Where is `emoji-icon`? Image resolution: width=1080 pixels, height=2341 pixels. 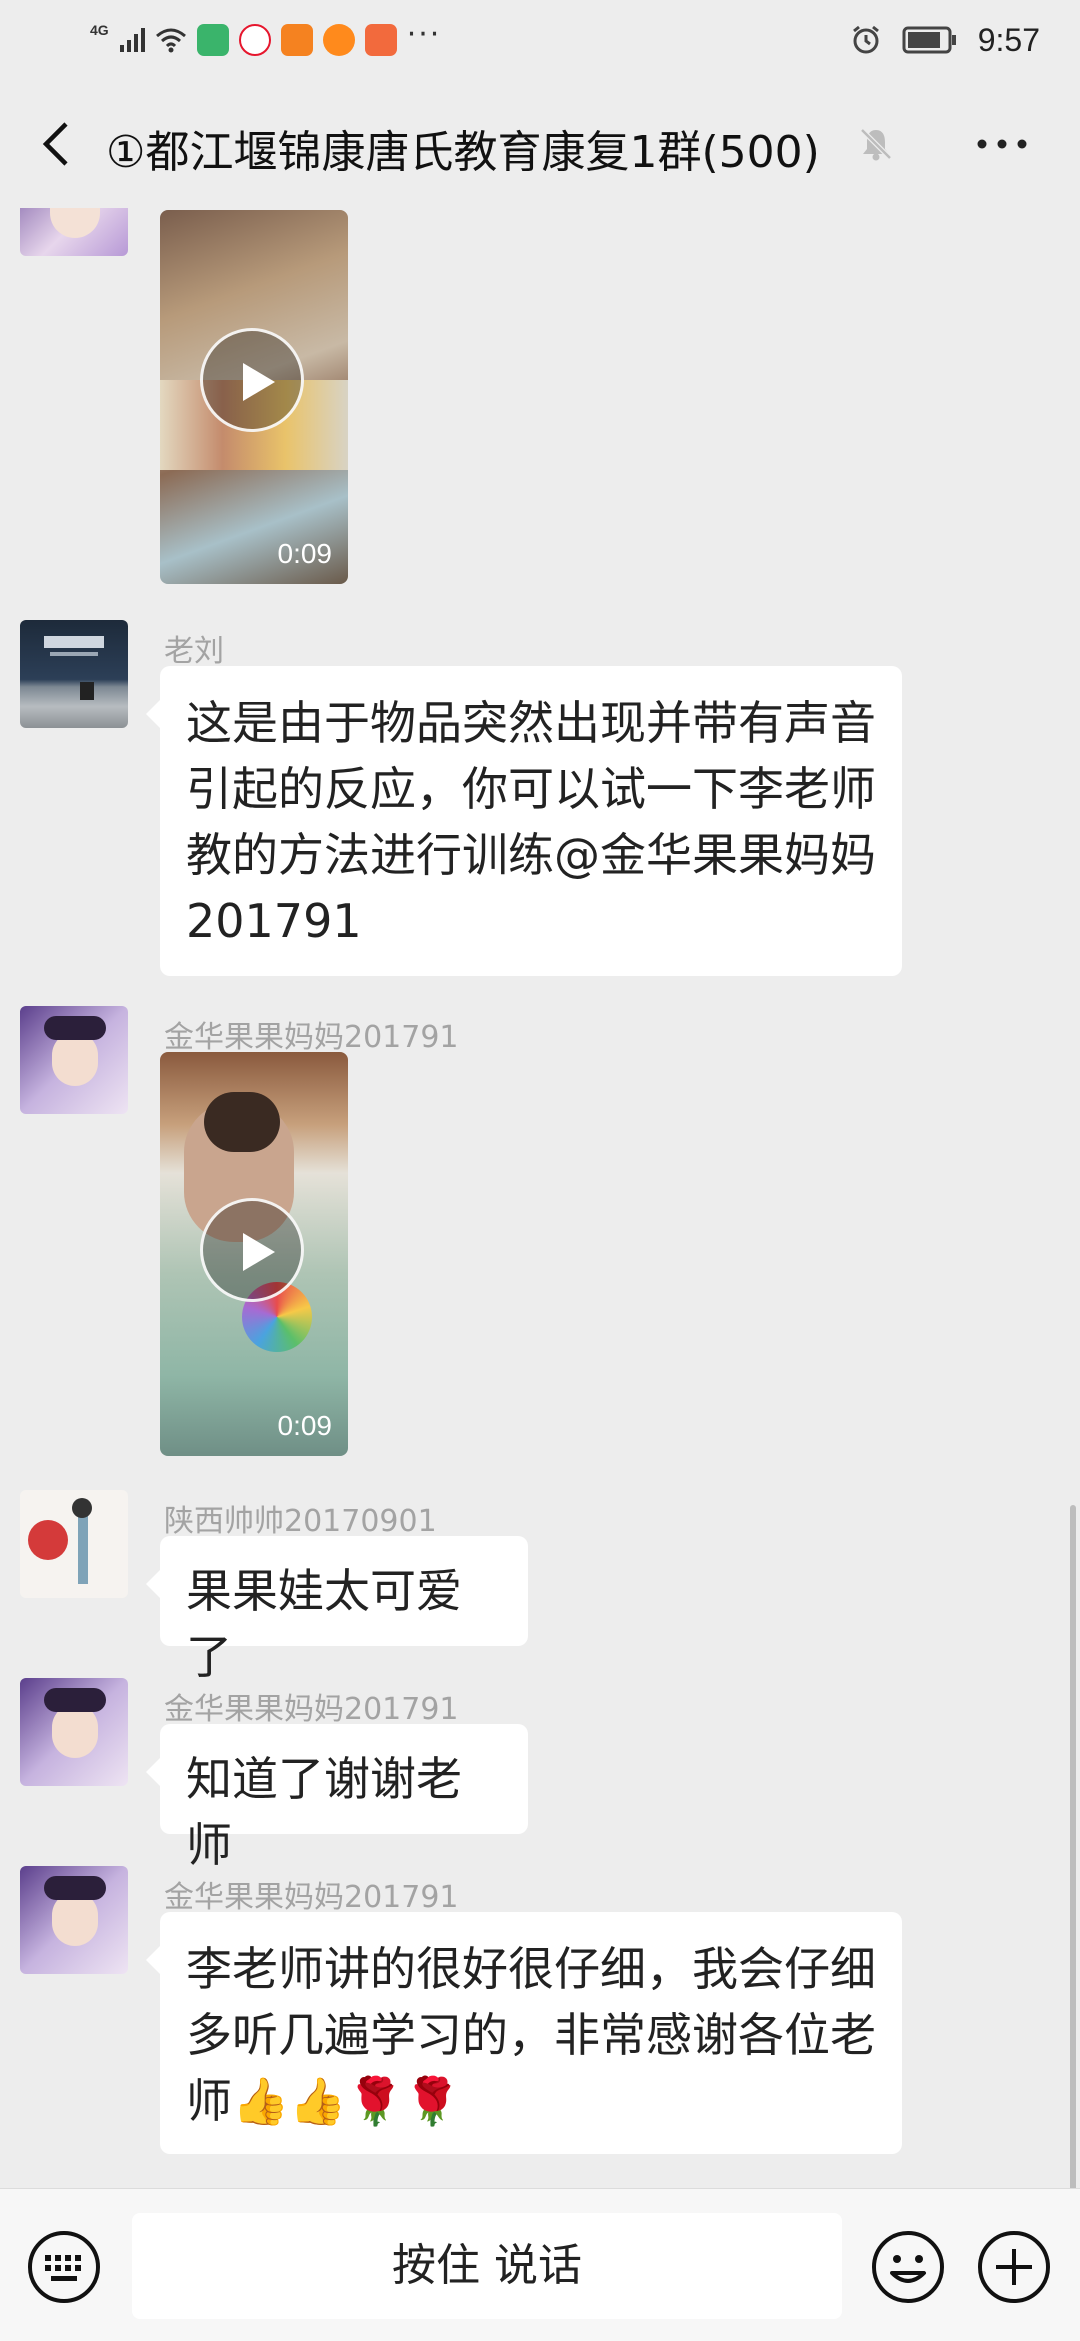
emoji-icon is located at coordinates (908, 2267).